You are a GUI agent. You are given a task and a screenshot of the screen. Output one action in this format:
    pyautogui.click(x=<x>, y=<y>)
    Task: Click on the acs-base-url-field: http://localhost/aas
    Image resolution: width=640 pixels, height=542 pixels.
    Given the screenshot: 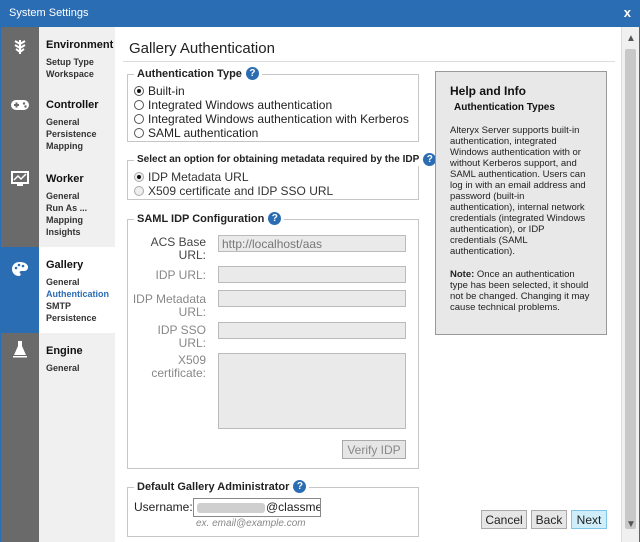 What is the action you would take?
    pyautogui.click(x=312, y=243)
    